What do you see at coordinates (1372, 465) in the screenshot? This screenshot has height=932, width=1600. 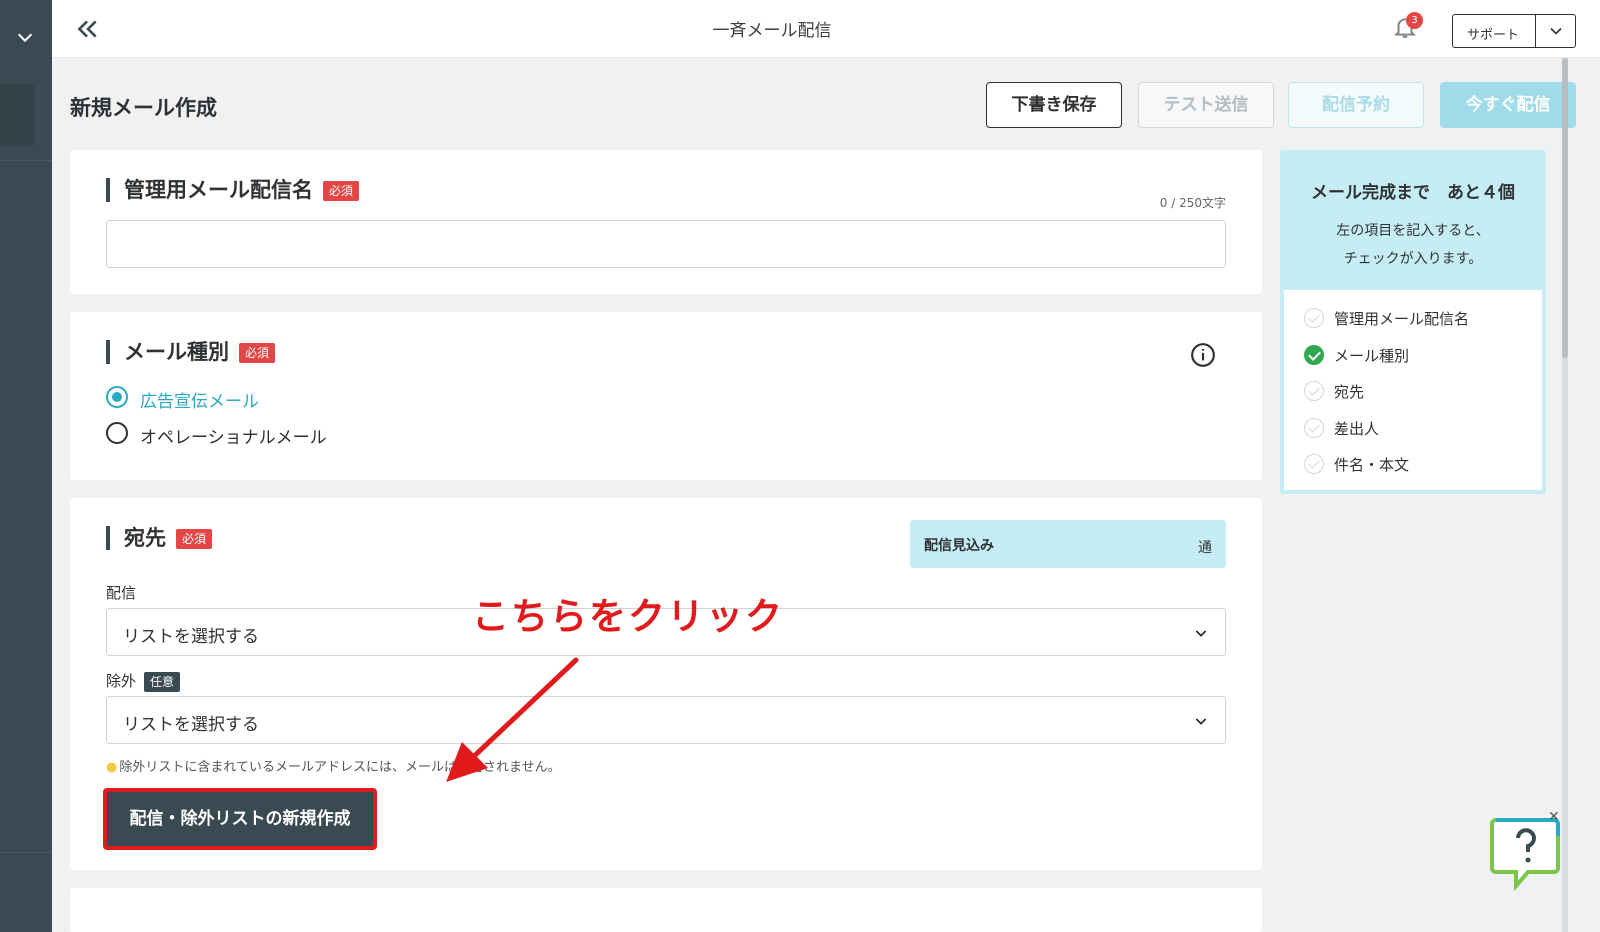 I see `checklist-label: 件名・本文` at bounding box center [1372, 465].